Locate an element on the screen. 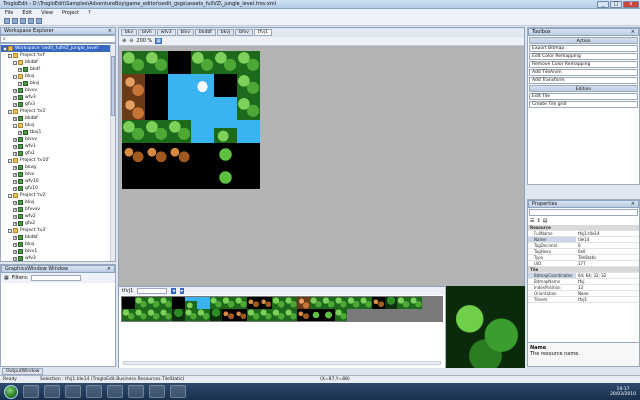 The width and height of the screenshot is (640, 400). property-row: Tileset tfvj1 is located at coordinates (583, 300).